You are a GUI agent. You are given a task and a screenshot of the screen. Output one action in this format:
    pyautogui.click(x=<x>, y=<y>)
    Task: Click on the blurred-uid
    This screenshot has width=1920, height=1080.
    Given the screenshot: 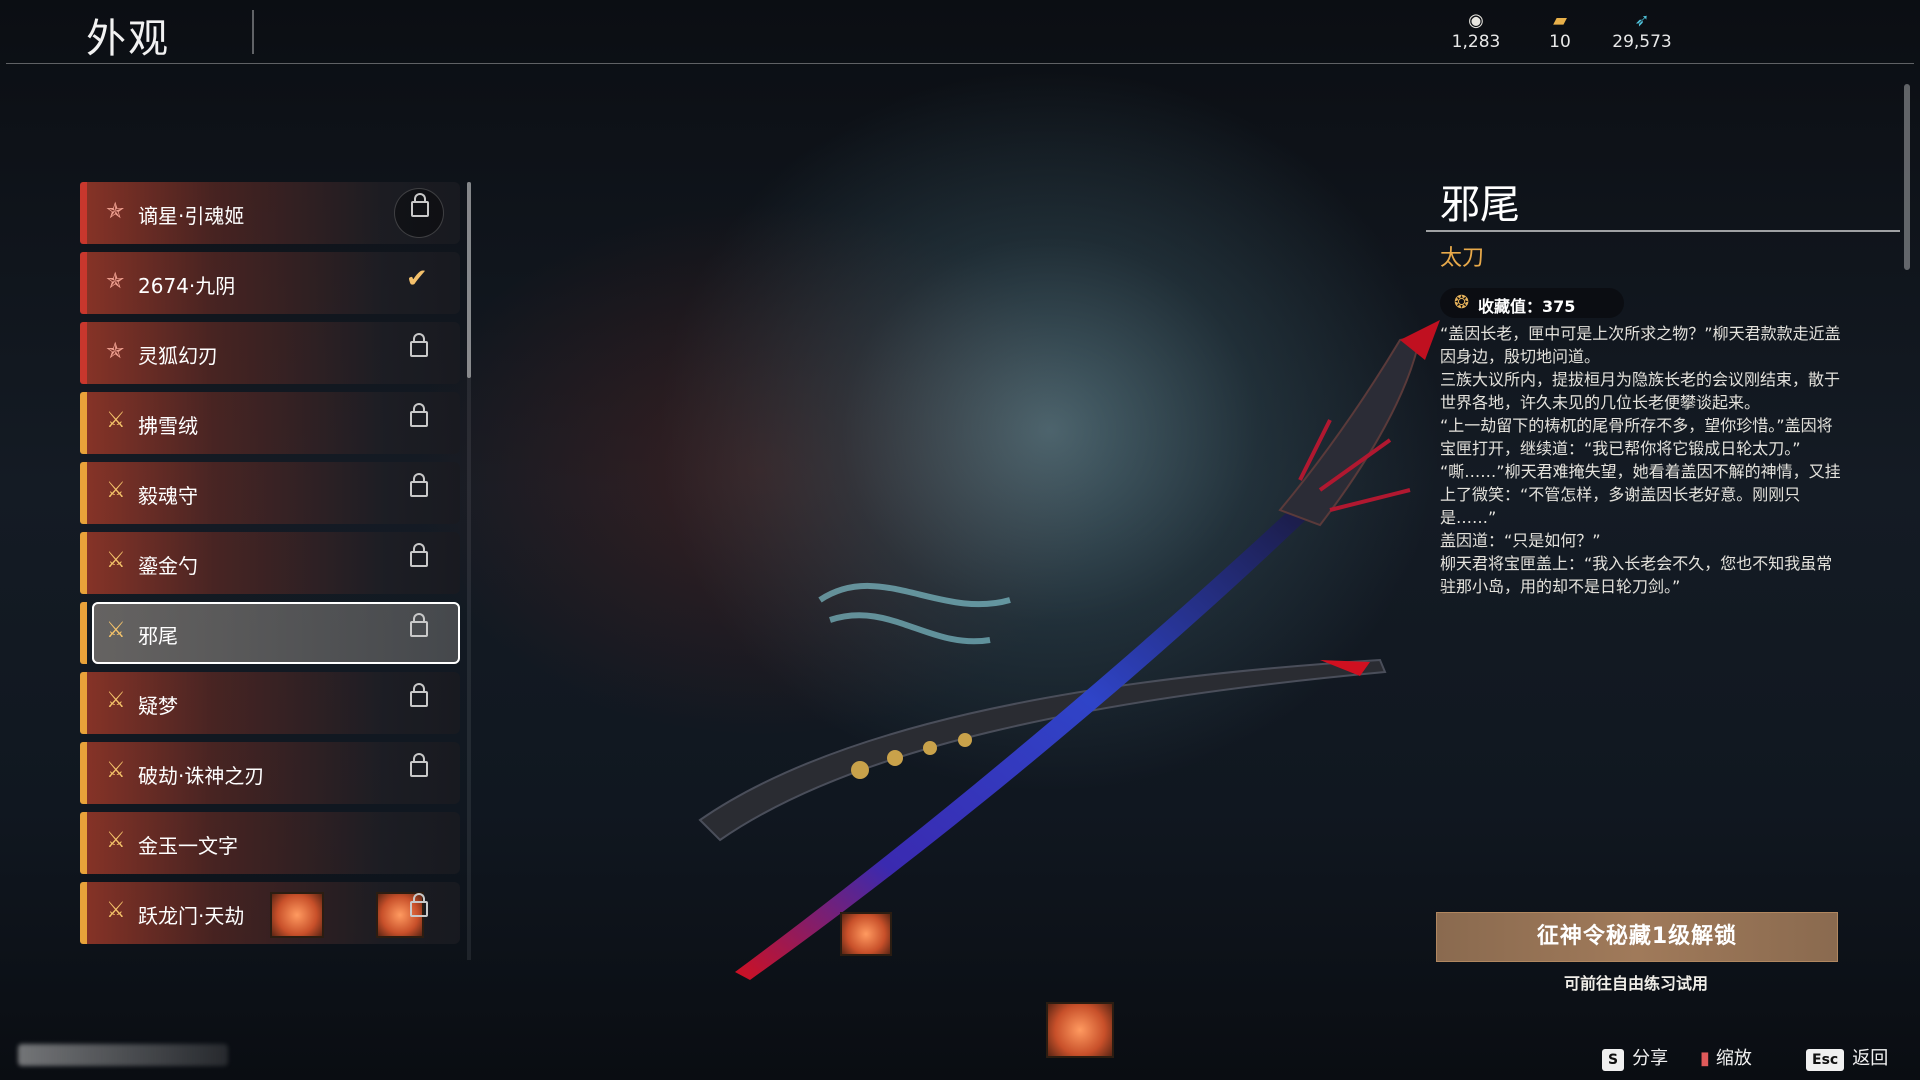 What is the action you would take?
    pyautogui.click(x=123, y=1055)
    